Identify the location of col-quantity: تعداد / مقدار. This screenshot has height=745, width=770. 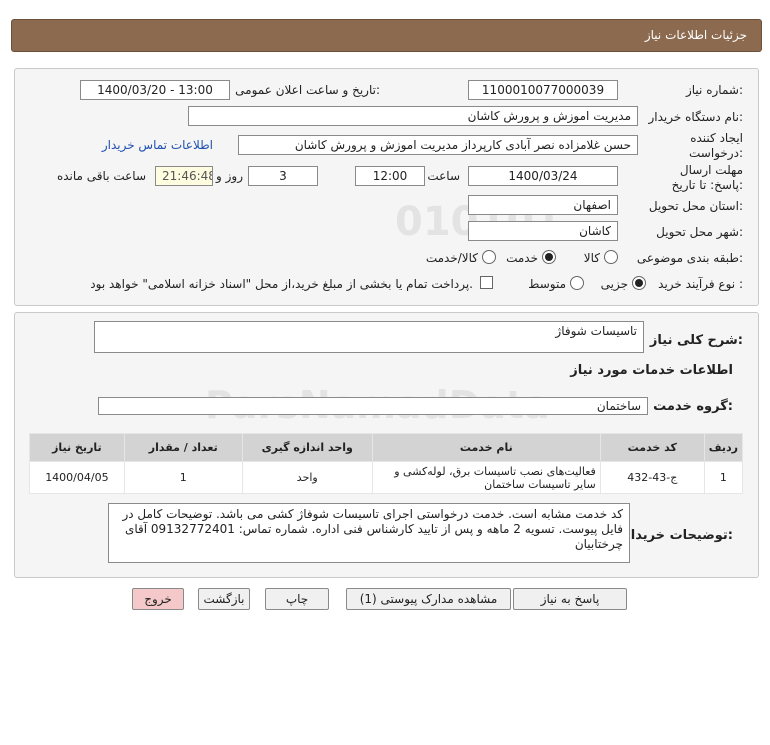
(183, 447).